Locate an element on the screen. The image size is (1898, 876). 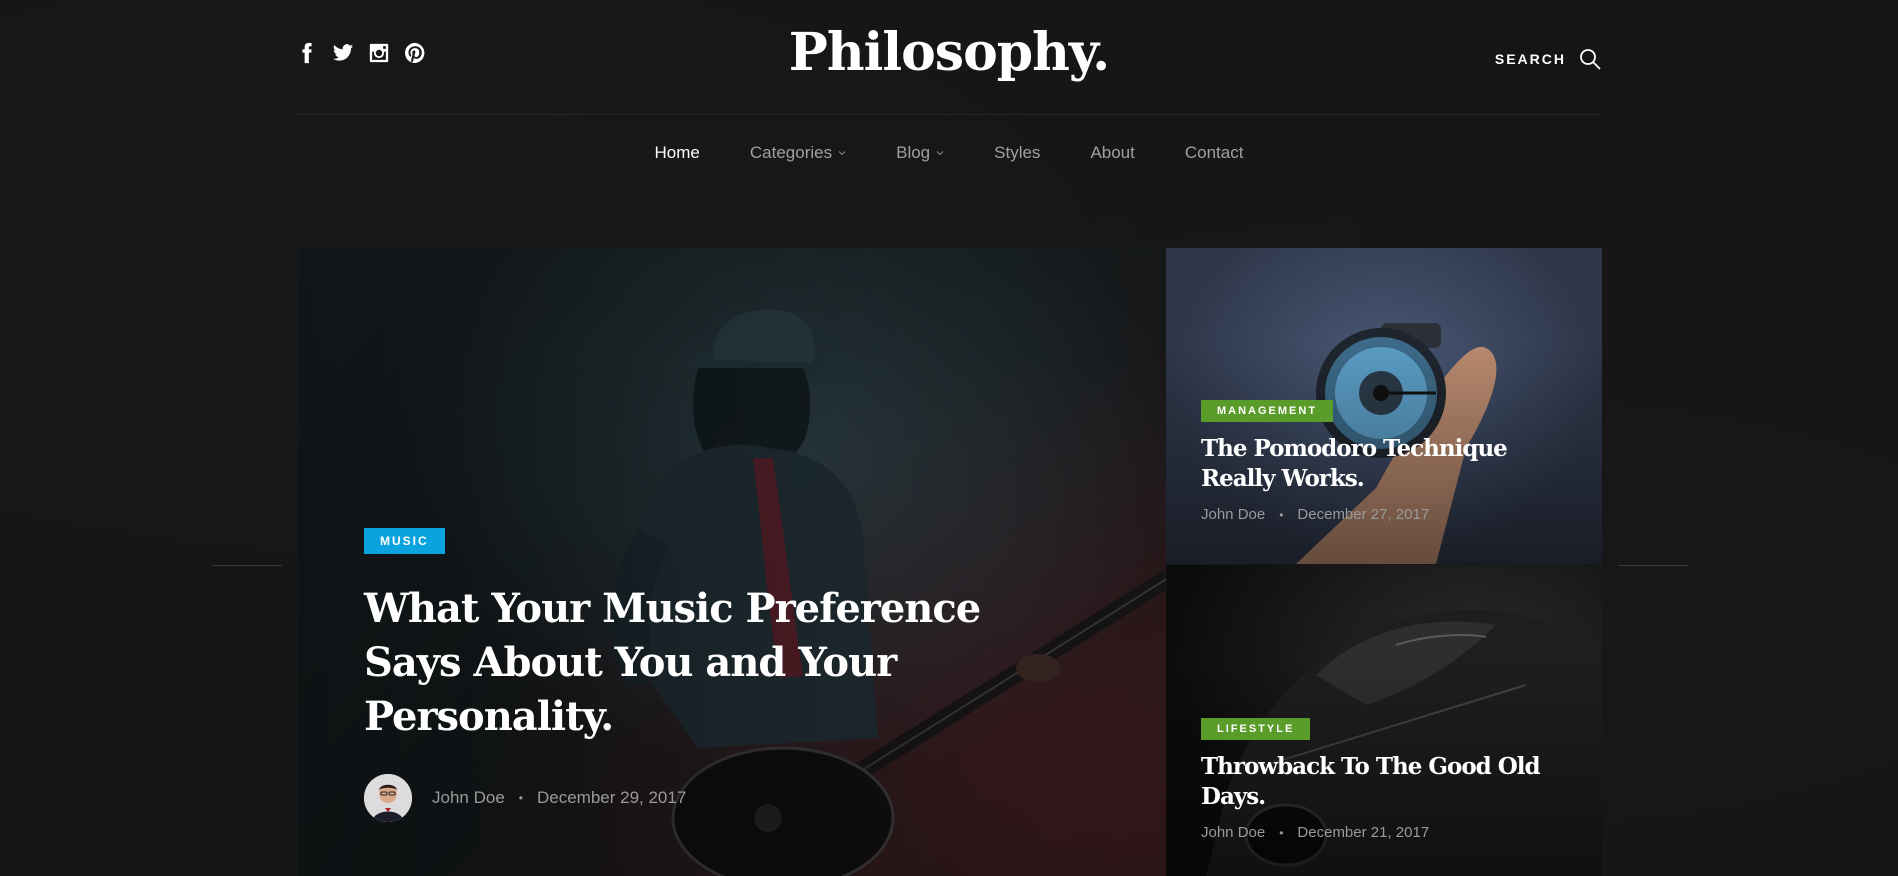
nav-item-home: Home is located at coordinates (677, 153).